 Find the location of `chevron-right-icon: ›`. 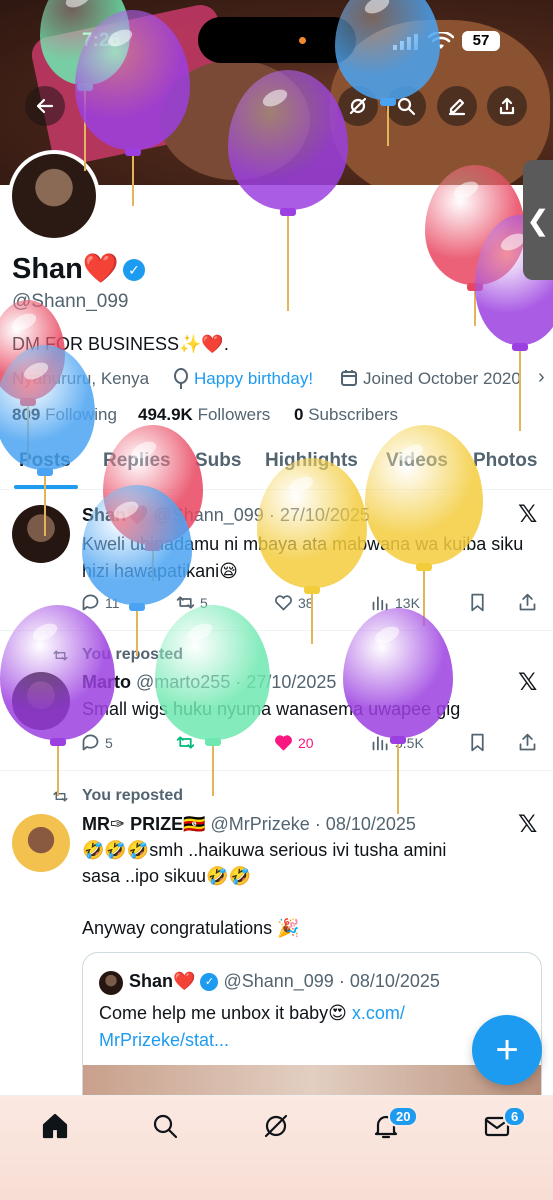

chevron-right-icon: › is located at coordinates (541, 377).